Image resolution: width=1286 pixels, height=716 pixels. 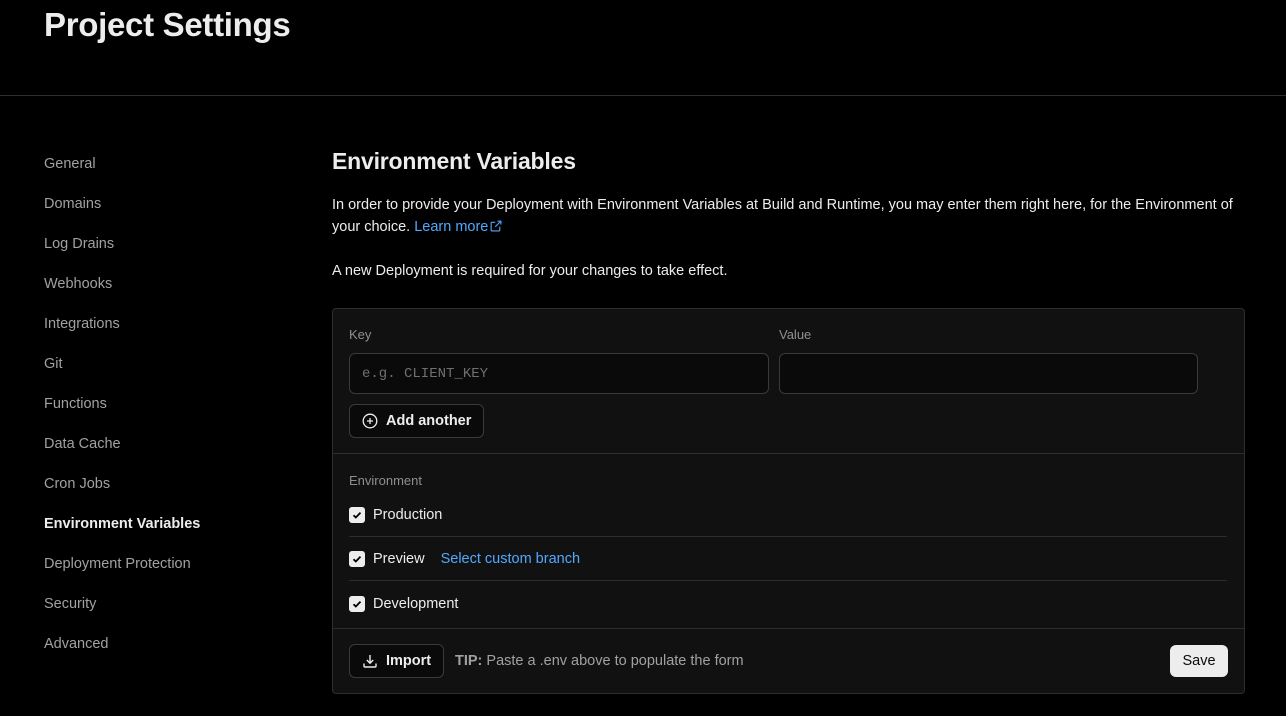 I want to click on development-checkbox, so click(x=357, y=603).